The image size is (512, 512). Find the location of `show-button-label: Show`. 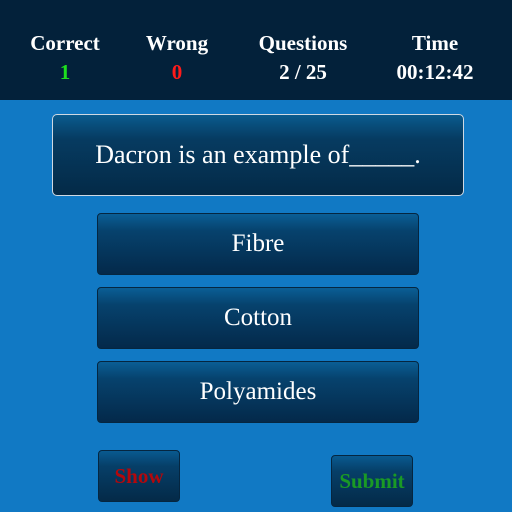

show-button-label: Show is located at coordinates (139, 475).